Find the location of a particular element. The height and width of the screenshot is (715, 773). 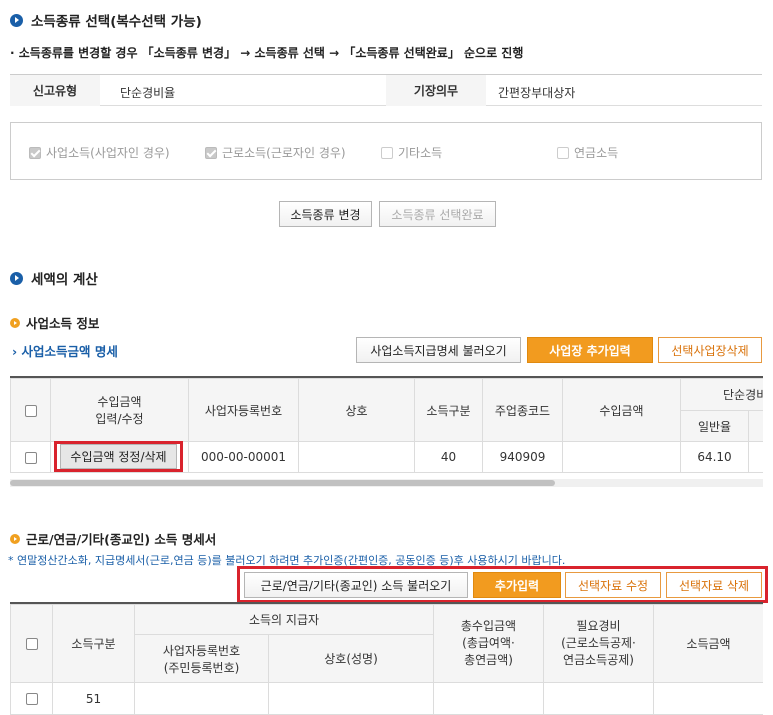

col-extra is located at coordinates (755, 426).